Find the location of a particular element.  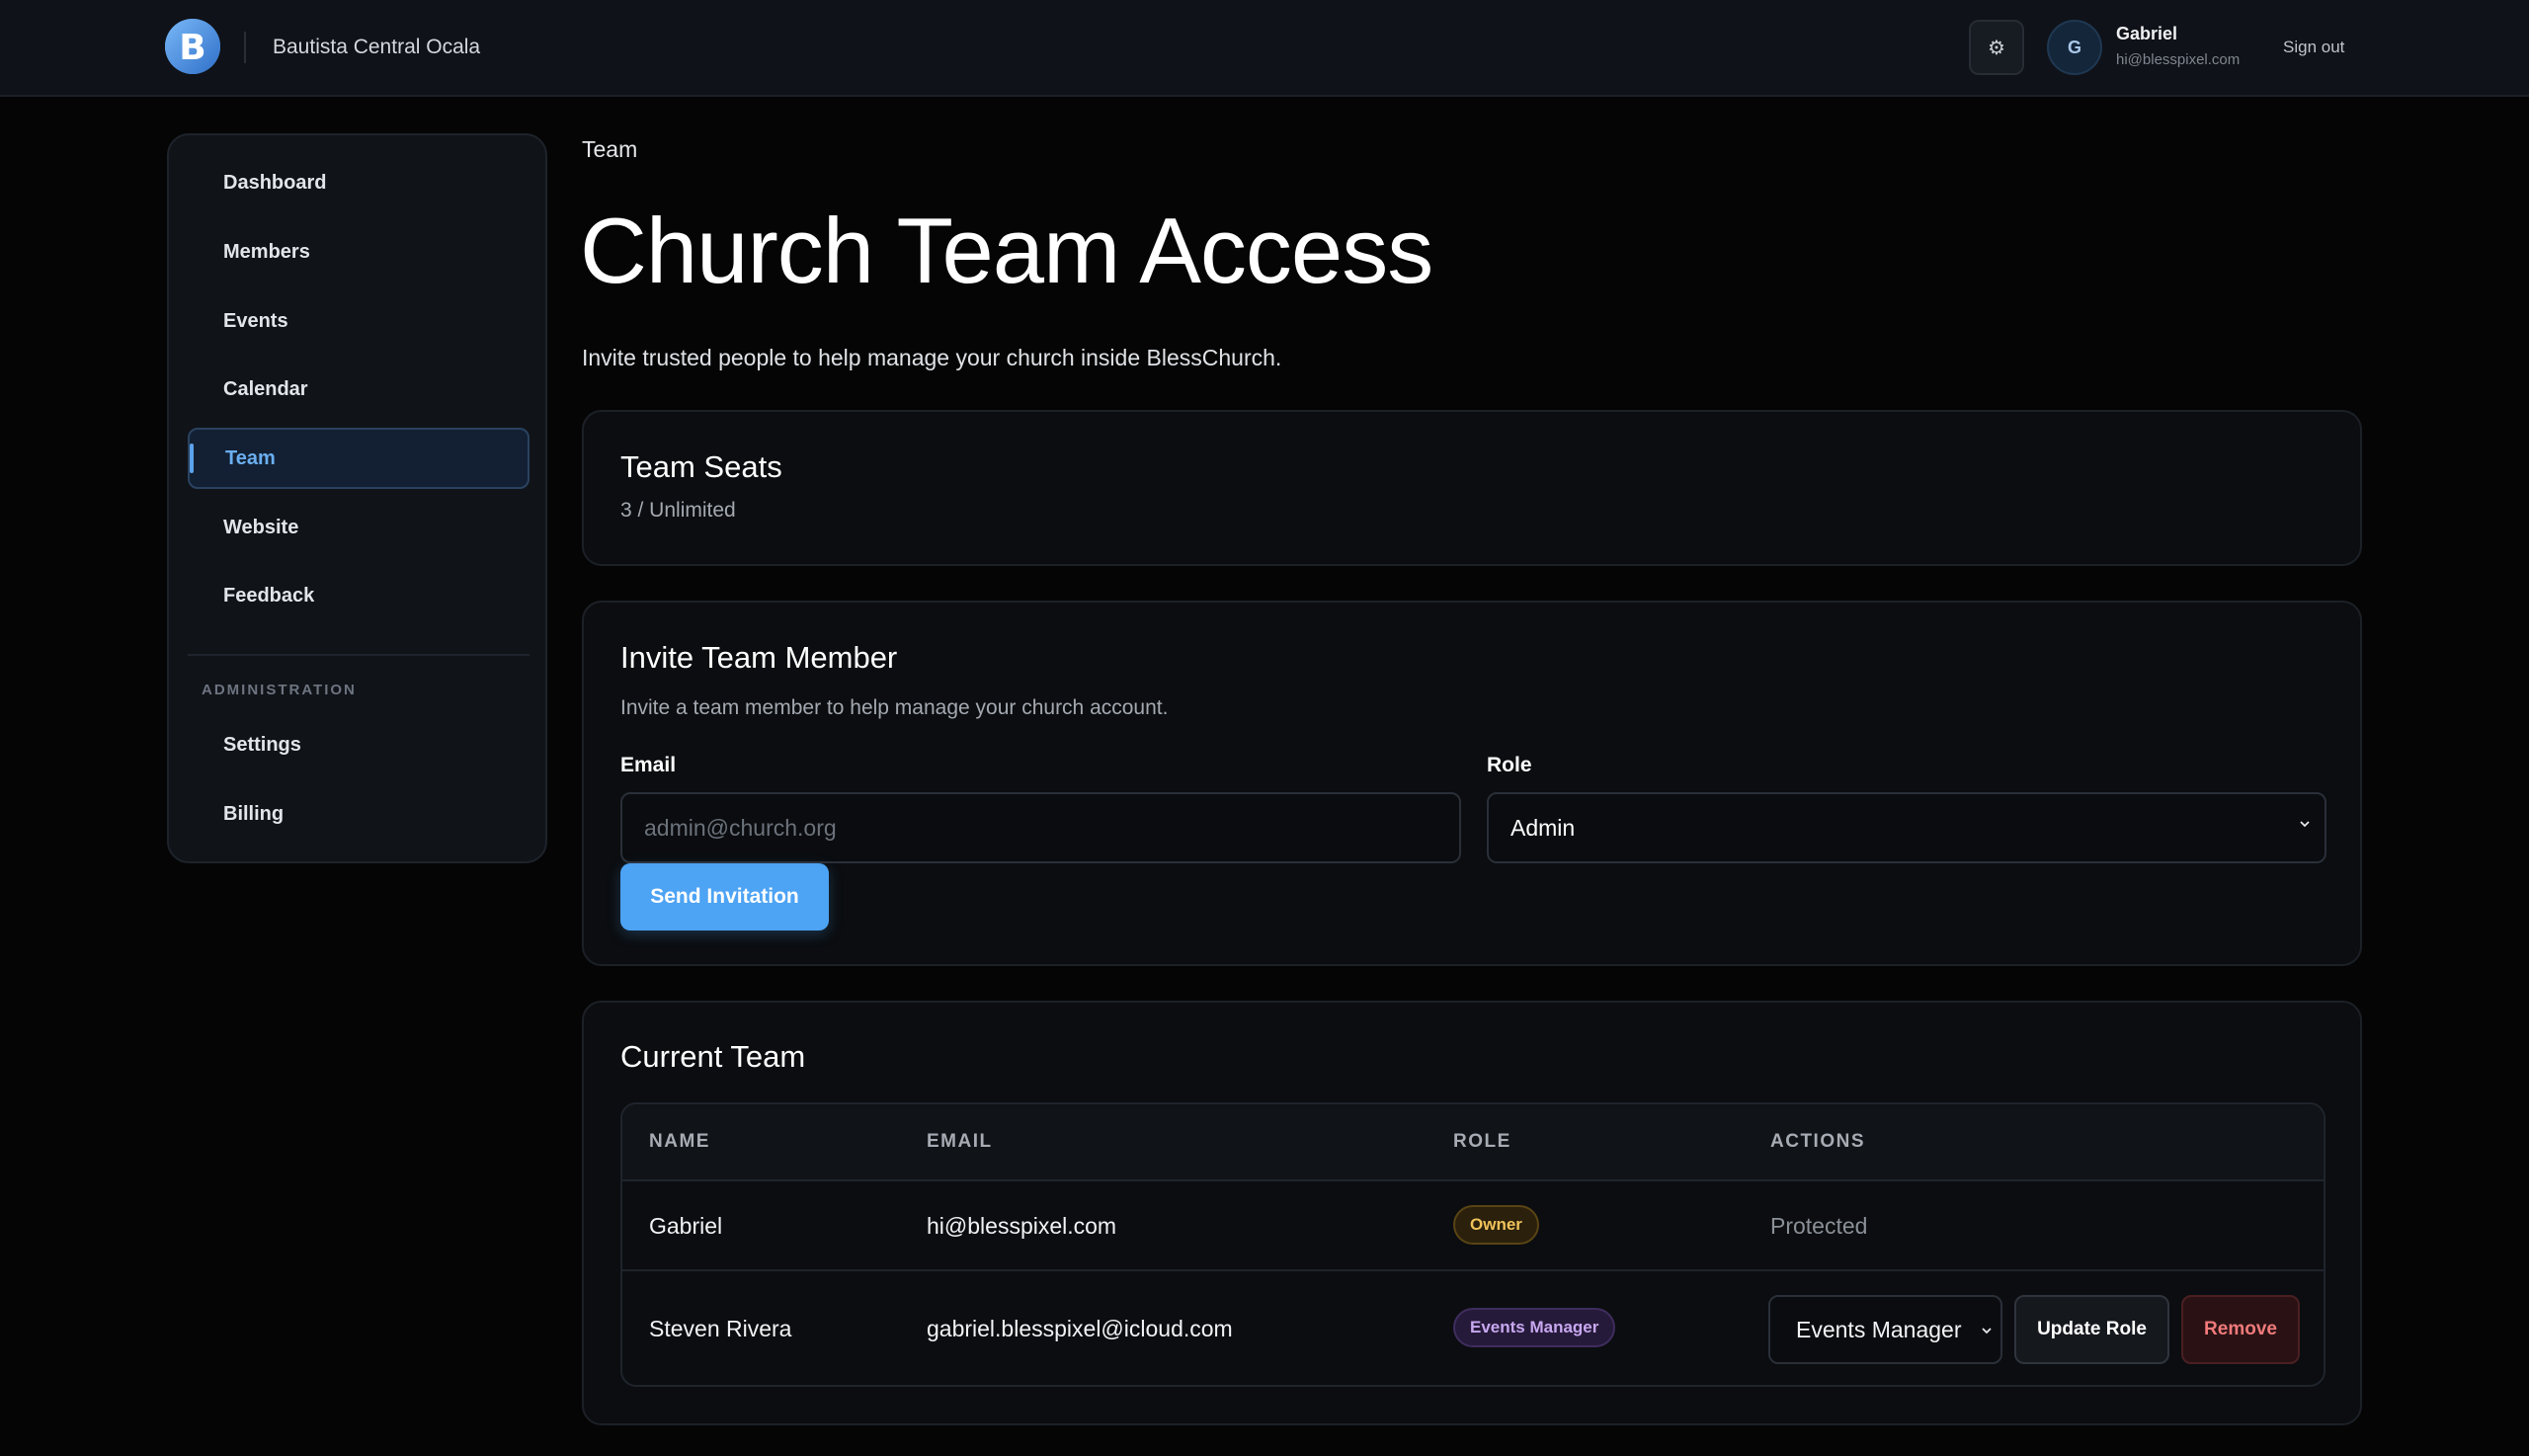

current-team-title: Current Team is located at coordinates (713, 1056).